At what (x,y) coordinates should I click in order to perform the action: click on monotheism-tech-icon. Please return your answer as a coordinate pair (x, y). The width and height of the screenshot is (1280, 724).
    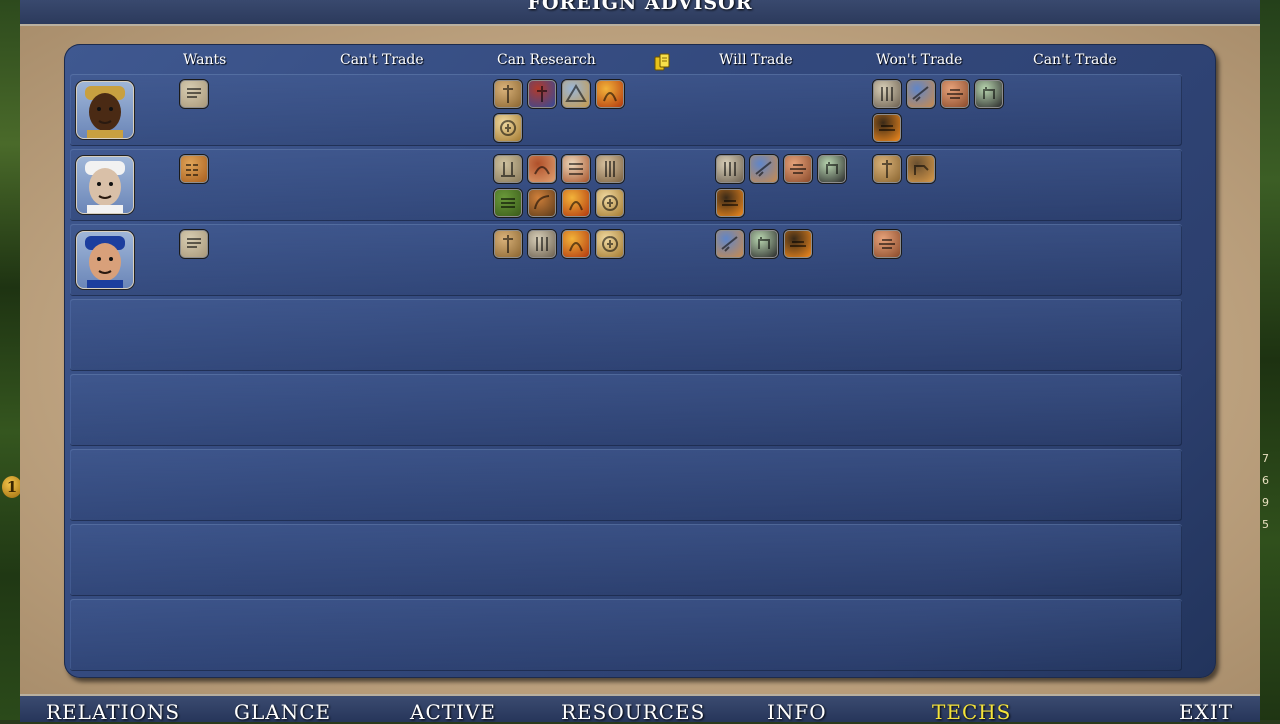
    Looking at the image, I should click on (542, 94).